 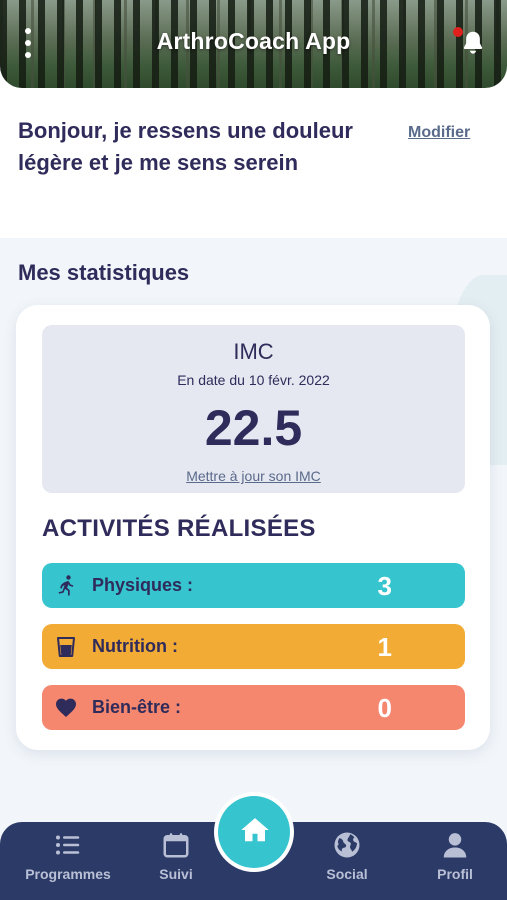 I want to click on activity-label: Bien-être :, so click(x=137, y=707).